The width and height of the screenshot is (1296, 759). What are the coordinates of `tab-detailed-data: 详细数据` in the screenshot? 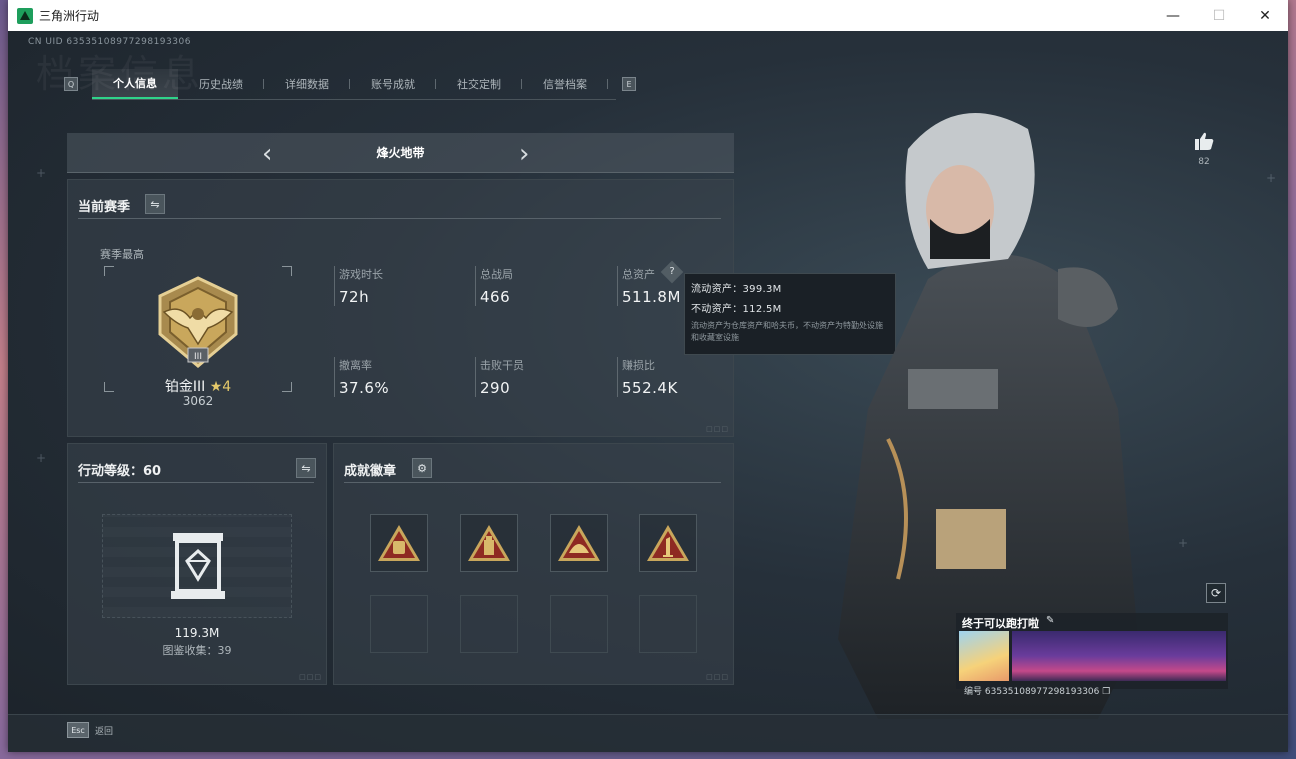 It's located at (307, 84).